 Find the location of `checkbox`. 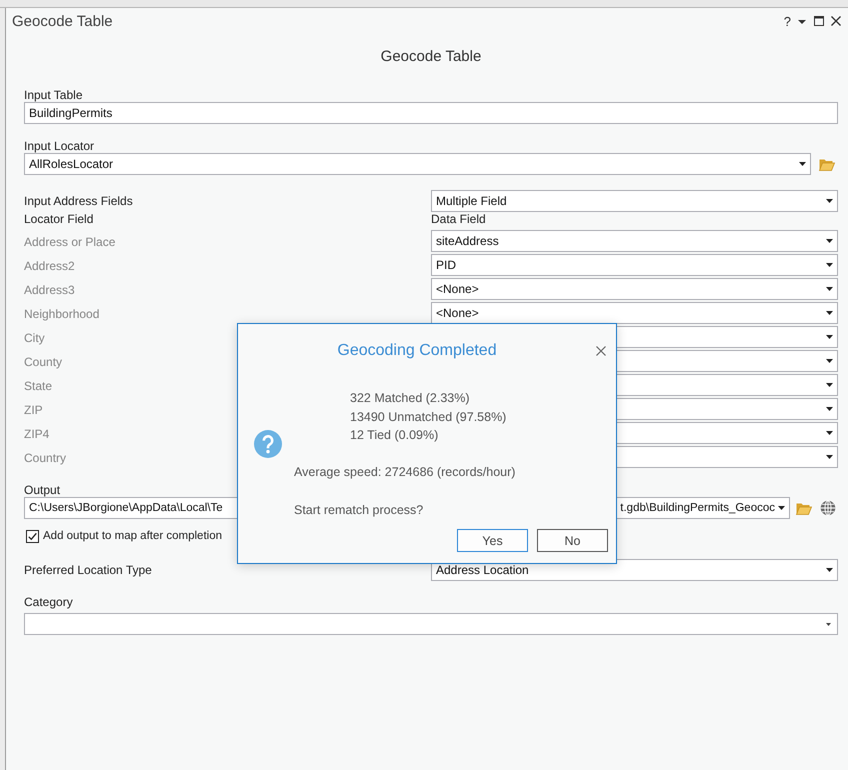

checkbox is located at coordinates (32, 536).